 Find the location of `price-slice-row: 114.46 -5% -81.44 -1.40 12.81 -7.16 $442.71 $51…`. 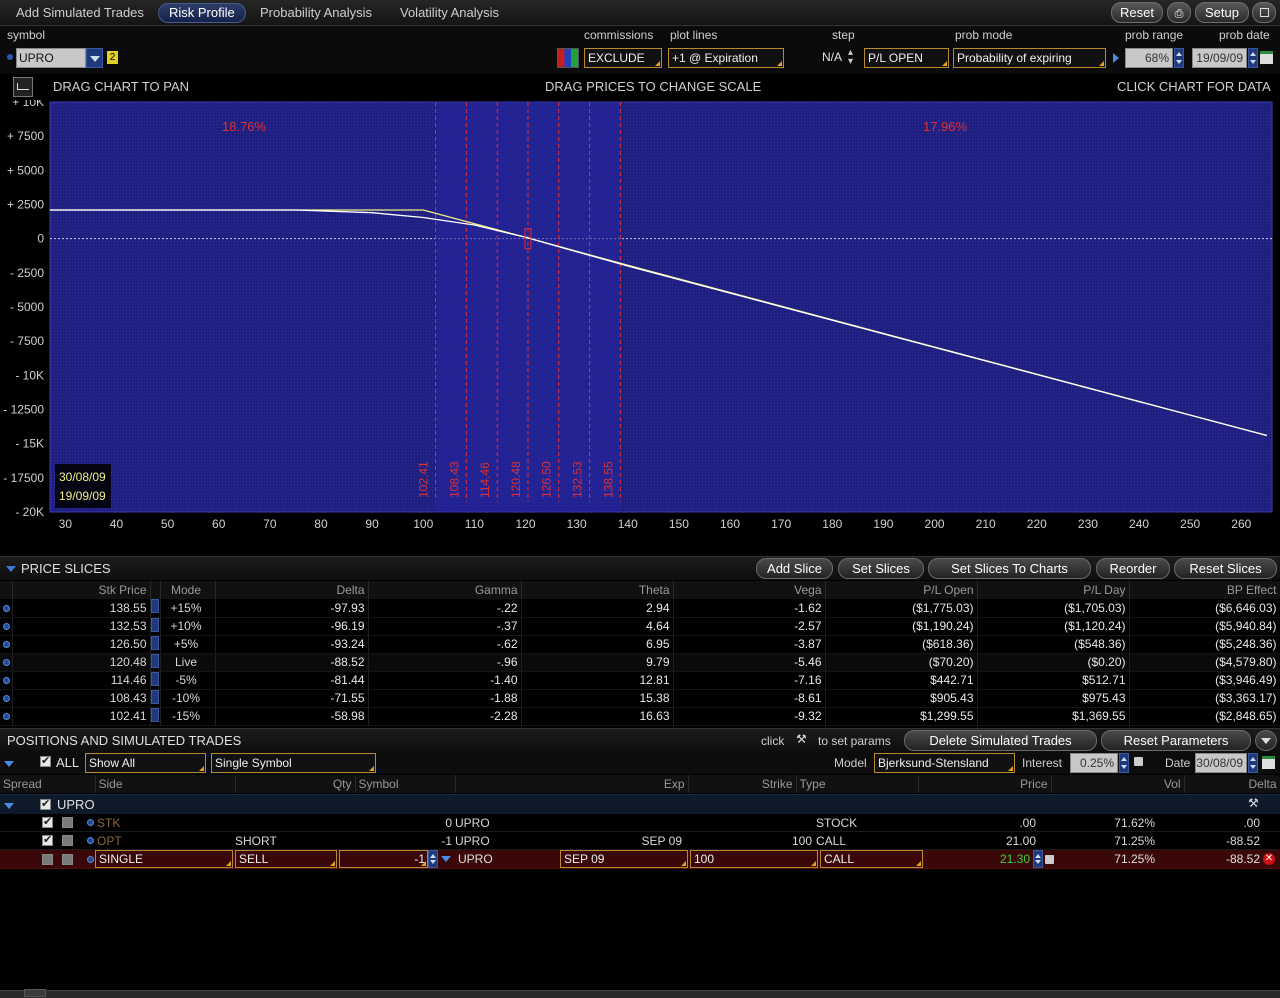

price-slice-row: 114.46 -5% -81.44 -1.40 12.81 -7.16 $442.71 $51… is located at coordinates (640, 680).